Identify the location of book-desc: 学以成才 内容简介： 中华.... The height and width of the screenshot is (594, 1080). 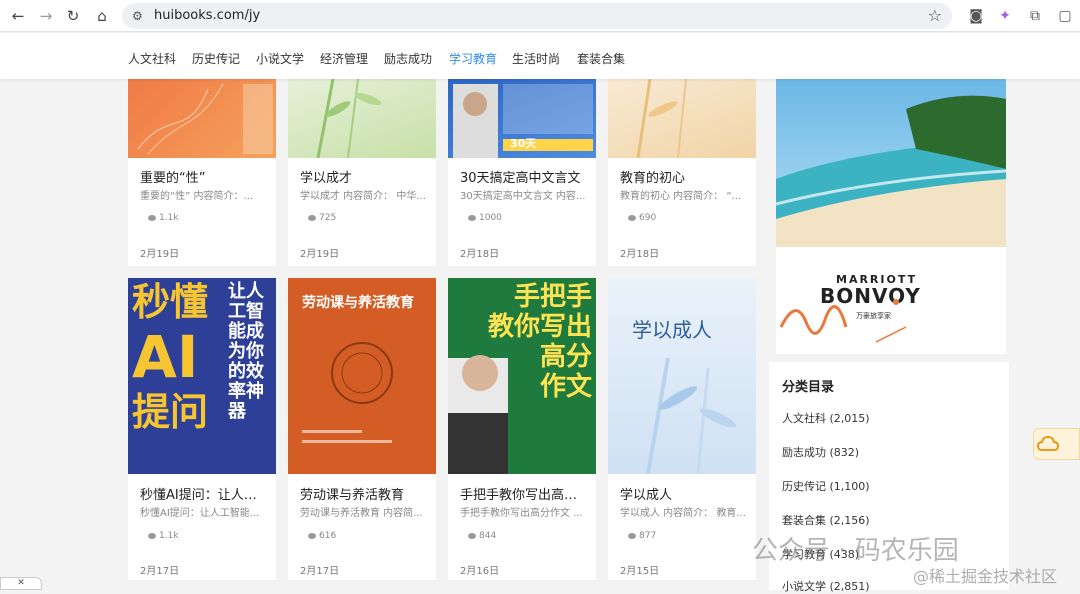
(363, 196).